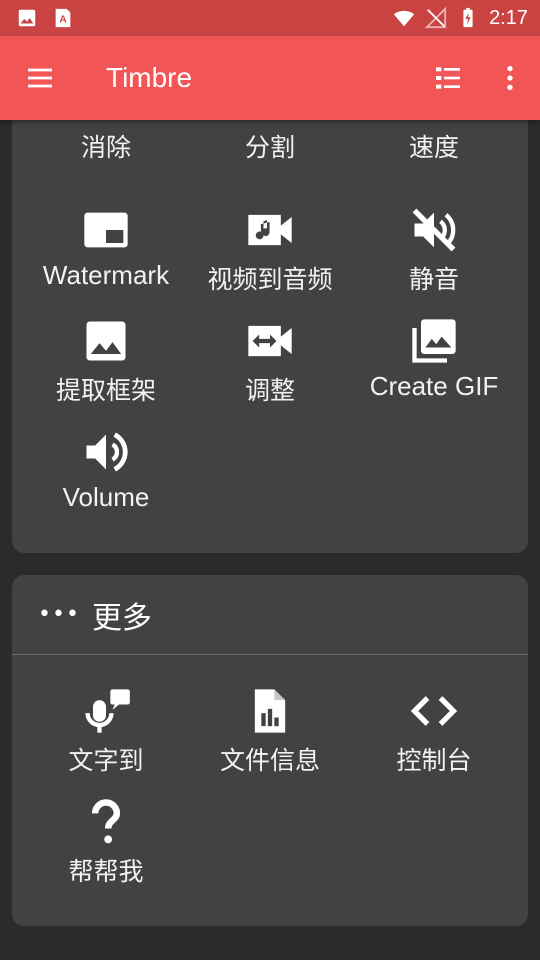 This screenshot has width=540, height=960. I want to click on more-help: 帮帮我, so click(106, 849).